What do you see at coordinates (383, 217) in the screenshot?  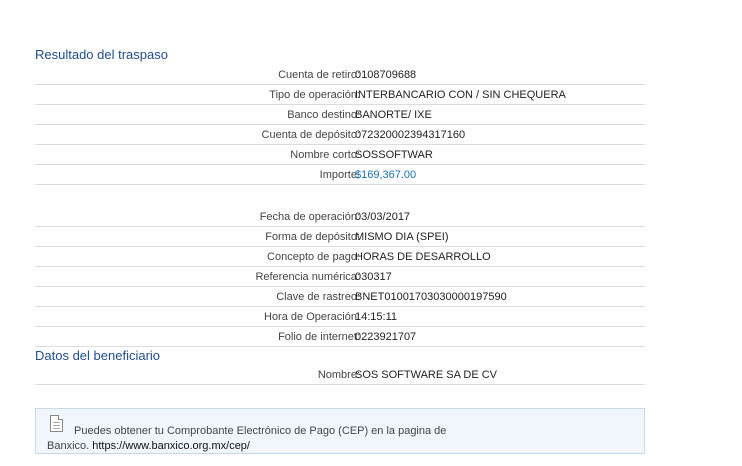 I see `fecha-operacion-value: 03/03/2017` at bounding box center [383, 217].